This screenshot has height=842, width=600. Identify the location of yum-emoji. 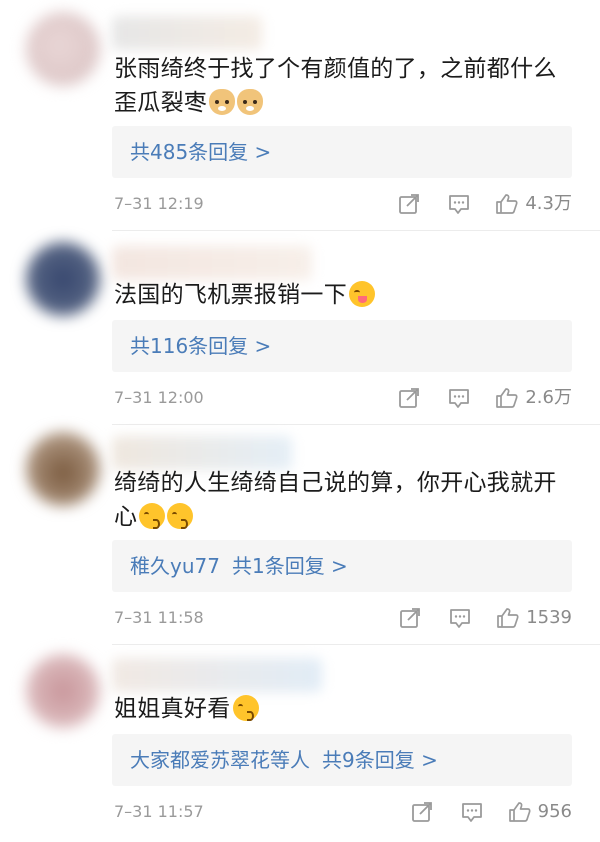
(362, 294).